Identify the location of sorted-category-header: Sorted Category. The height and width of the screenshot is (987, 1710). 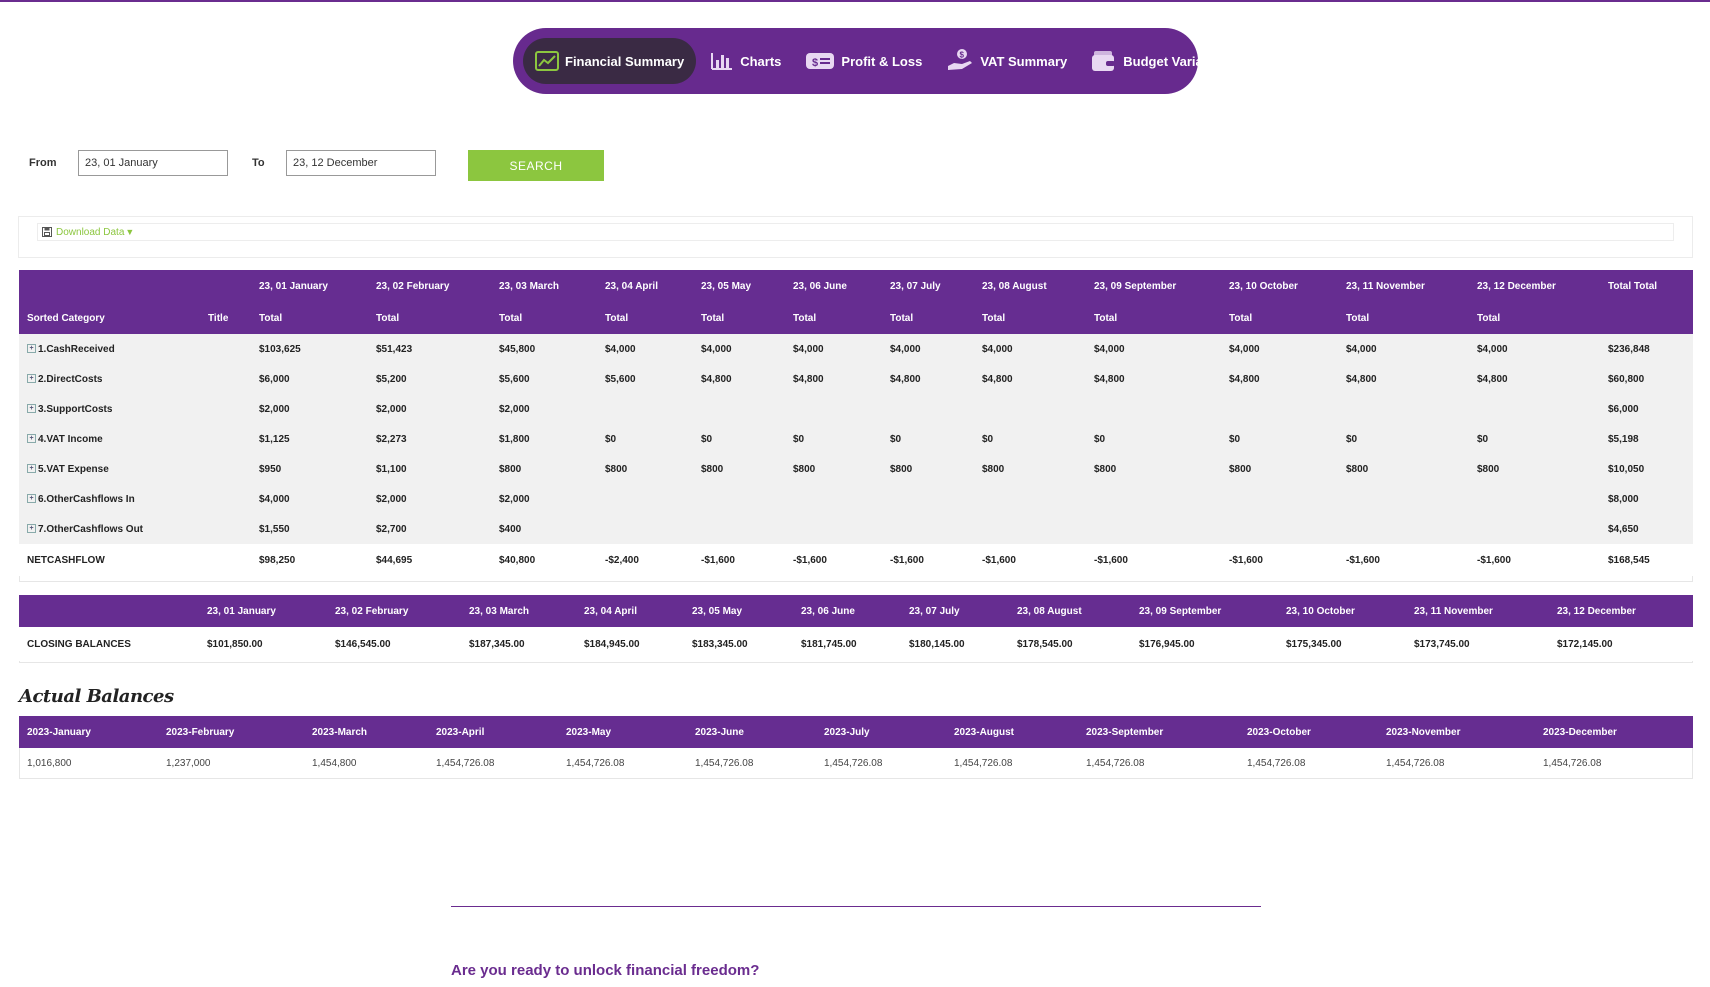
(109, 318).